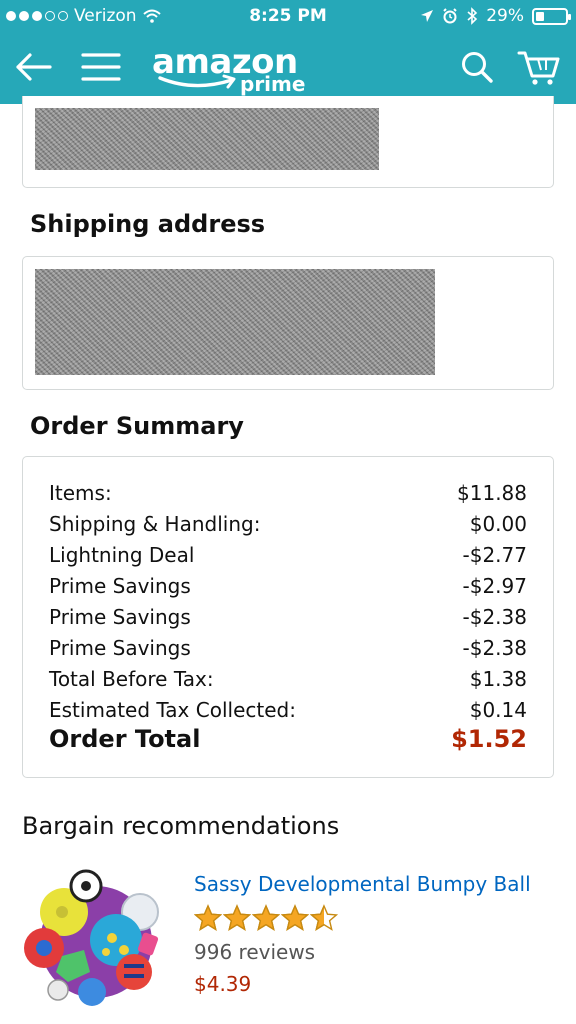 The width and height of the screenshot is (576, 1024). I want to click on status-bar: Verizon 8:25 PM 29%, so click(288, 17).